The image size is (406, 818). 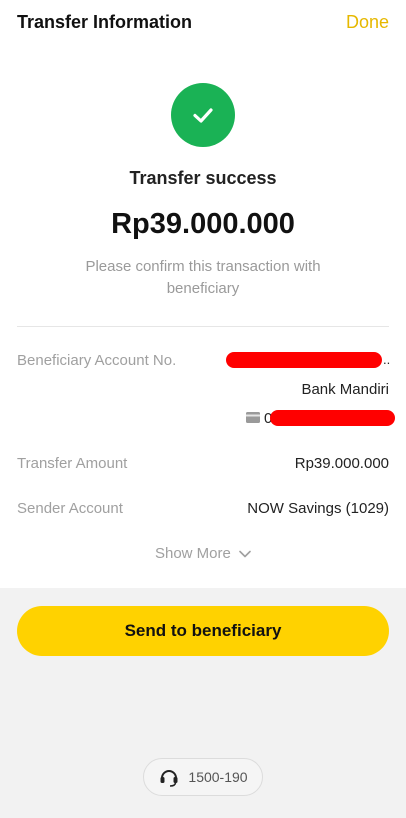 What do you see at coordinates (192, 553) in the screenshot?
I see `show-more-label: Show More` at bounding box center [192, 553].